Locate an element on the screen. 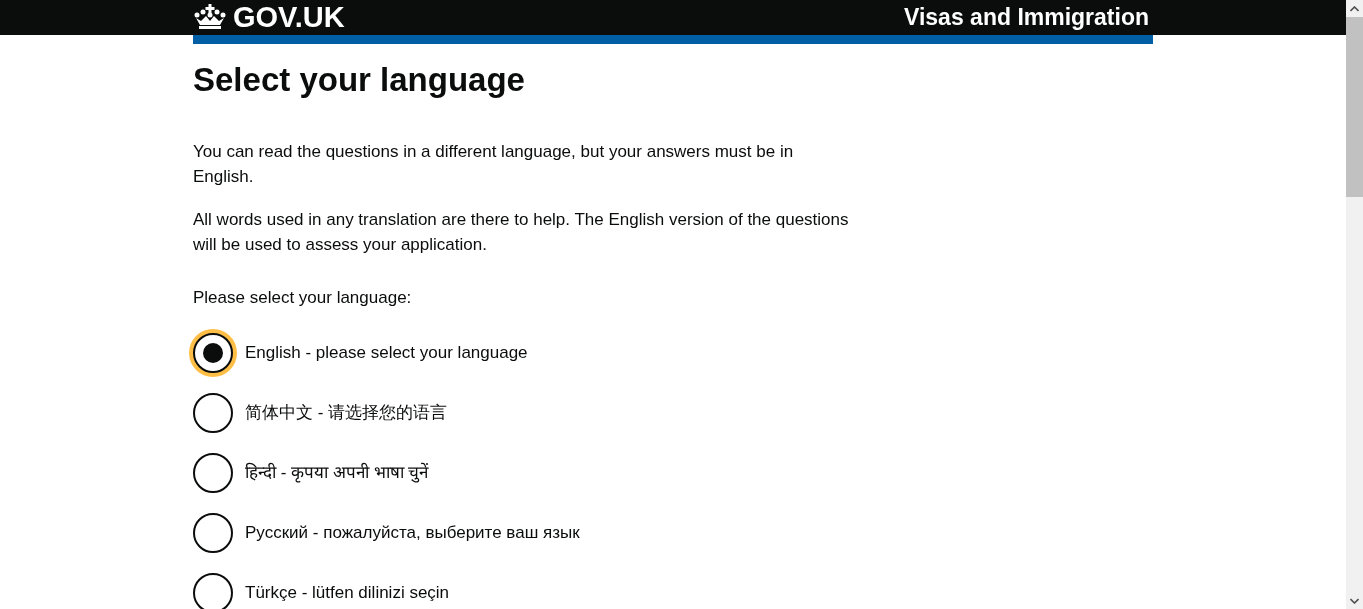  scrollbar is located at coordinates (1354, 304).